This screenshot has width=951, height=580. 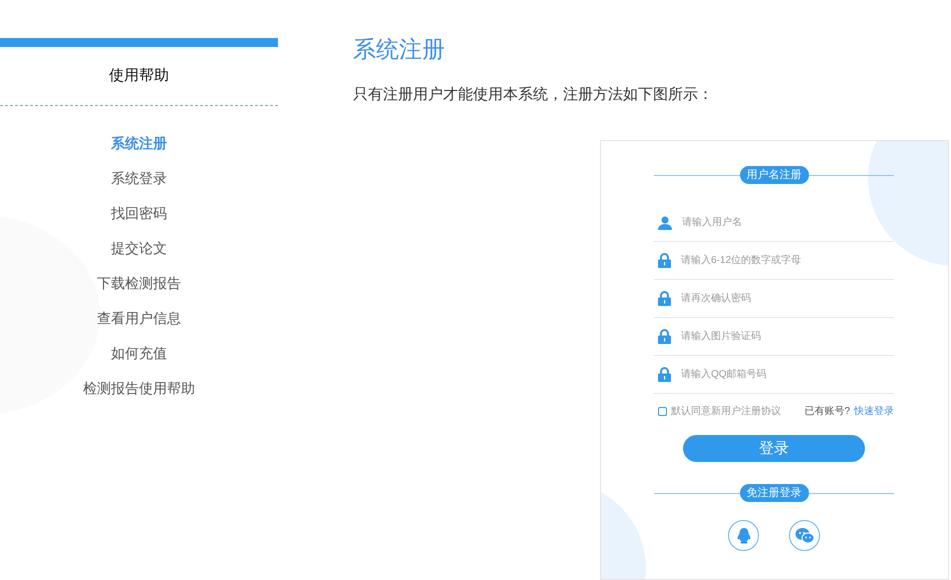 I want to click on input-field: 请输入用户名, so click(x=788, y=222).